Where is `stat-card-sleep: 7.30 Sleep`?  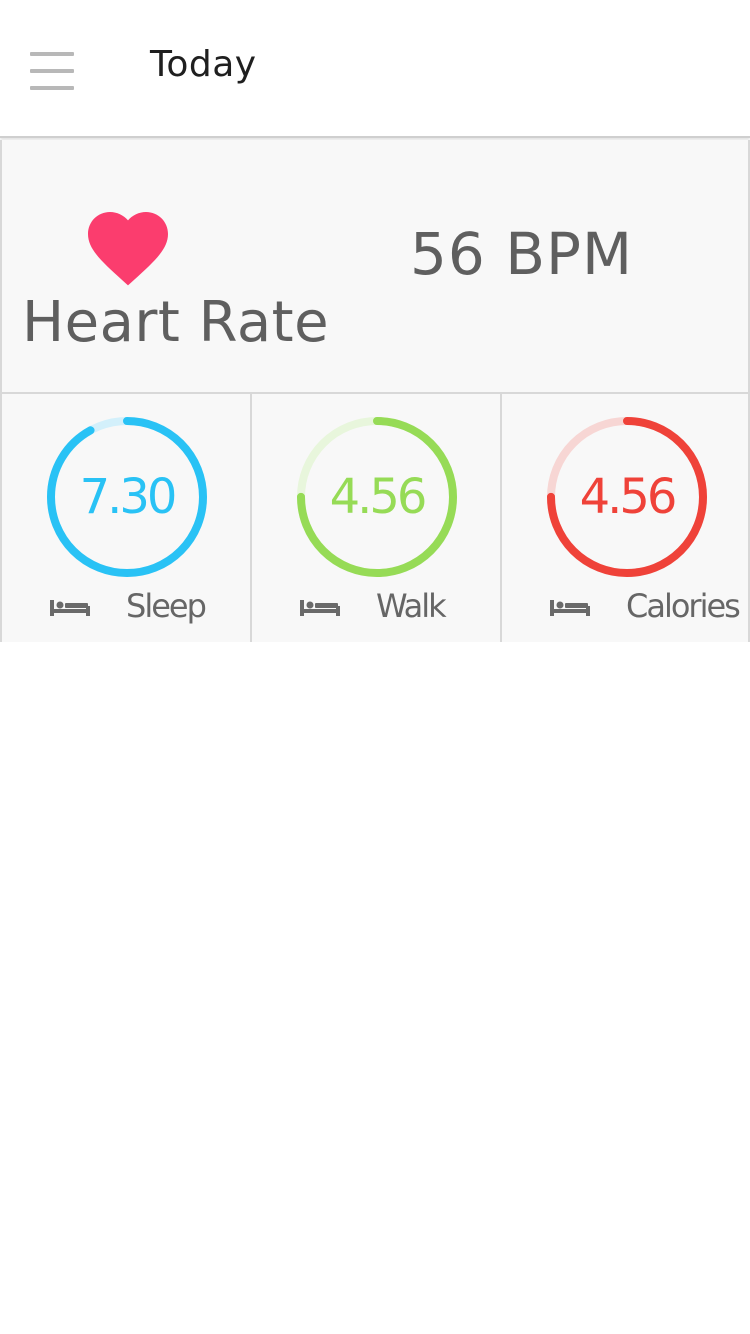 stat-card-sleep: 7.30 Sleep is located at coordinates (125, 517).